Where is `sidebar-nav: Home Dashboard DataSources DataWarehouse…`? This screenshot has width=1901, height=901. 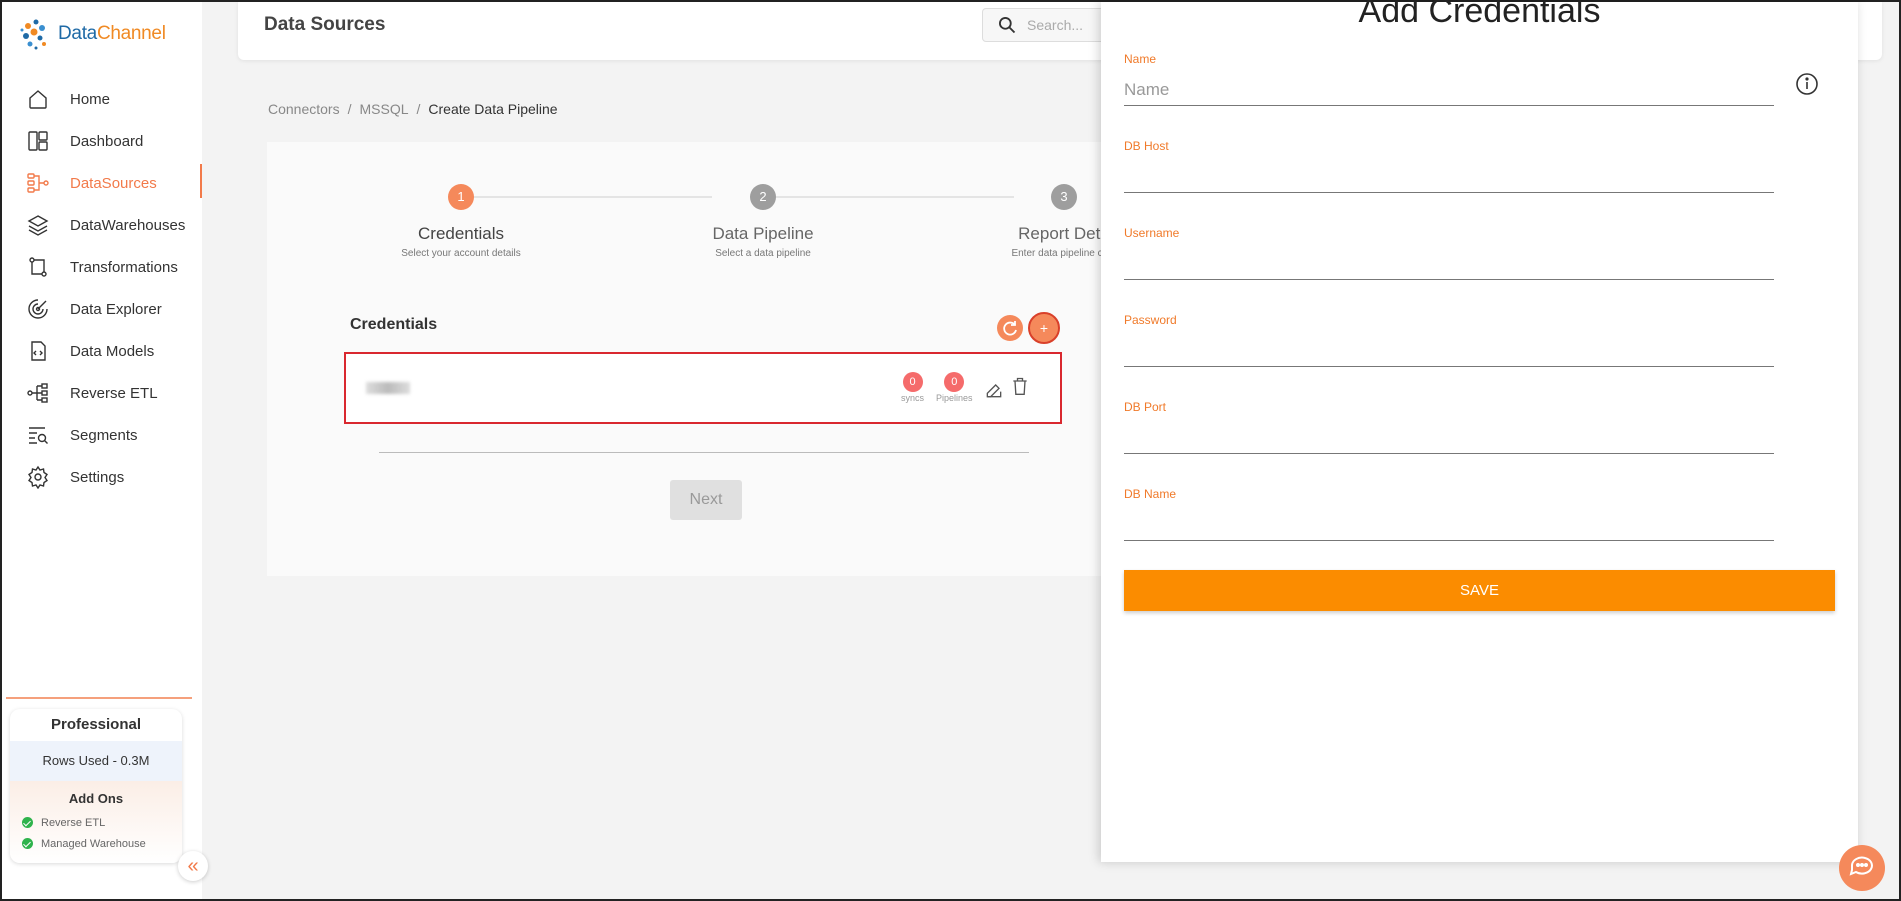 sidebar-nav: Home Dashboard DataSources DataWarehouse… is located at coordinates (102, 288).